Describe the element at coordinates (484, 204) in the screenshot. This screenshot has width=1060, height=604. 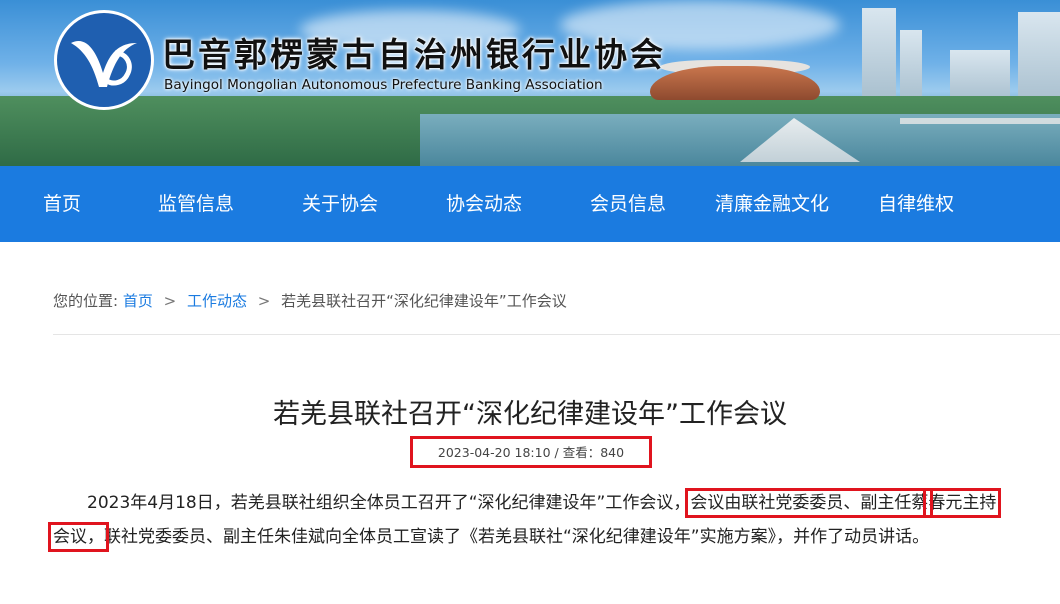
I see `nav-item-news: 协会动态` at that location.